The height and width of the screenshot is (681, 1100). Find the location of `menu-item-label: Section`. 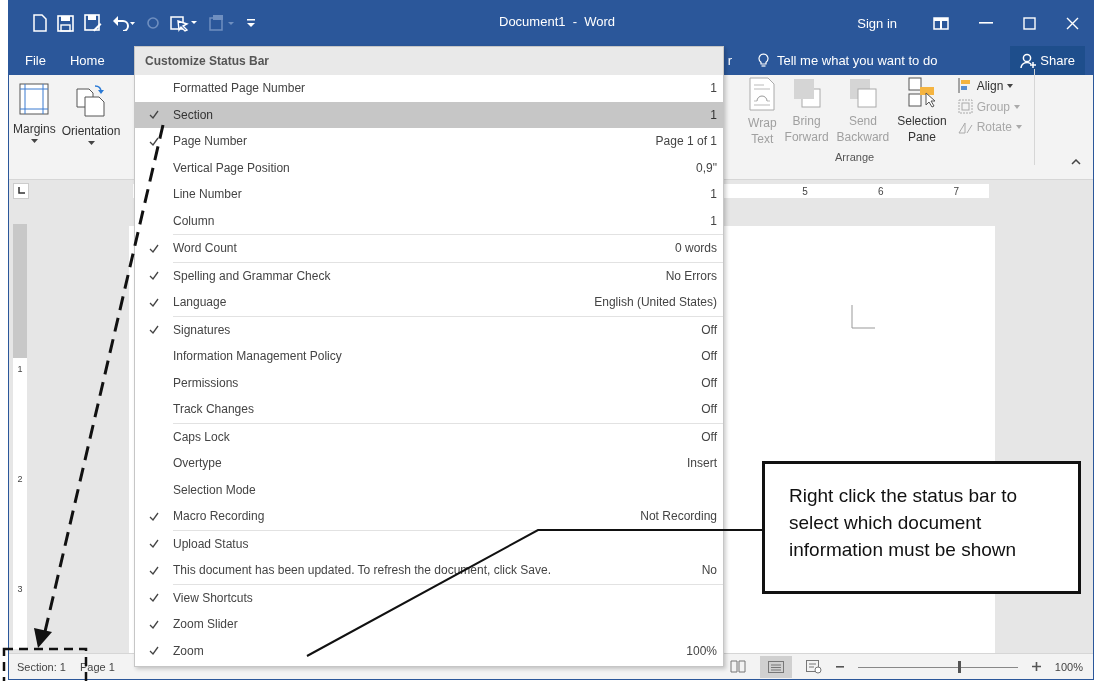

menu-item-label: Section is located at coordinates (193, 114).